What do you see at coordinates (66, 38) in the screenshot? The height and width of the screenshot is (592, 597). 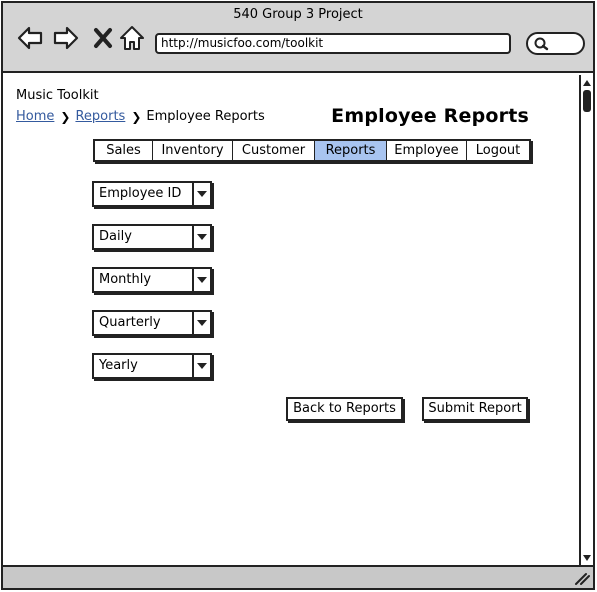 I see `forward-arrow-icon` at bounding box center [66, 38].